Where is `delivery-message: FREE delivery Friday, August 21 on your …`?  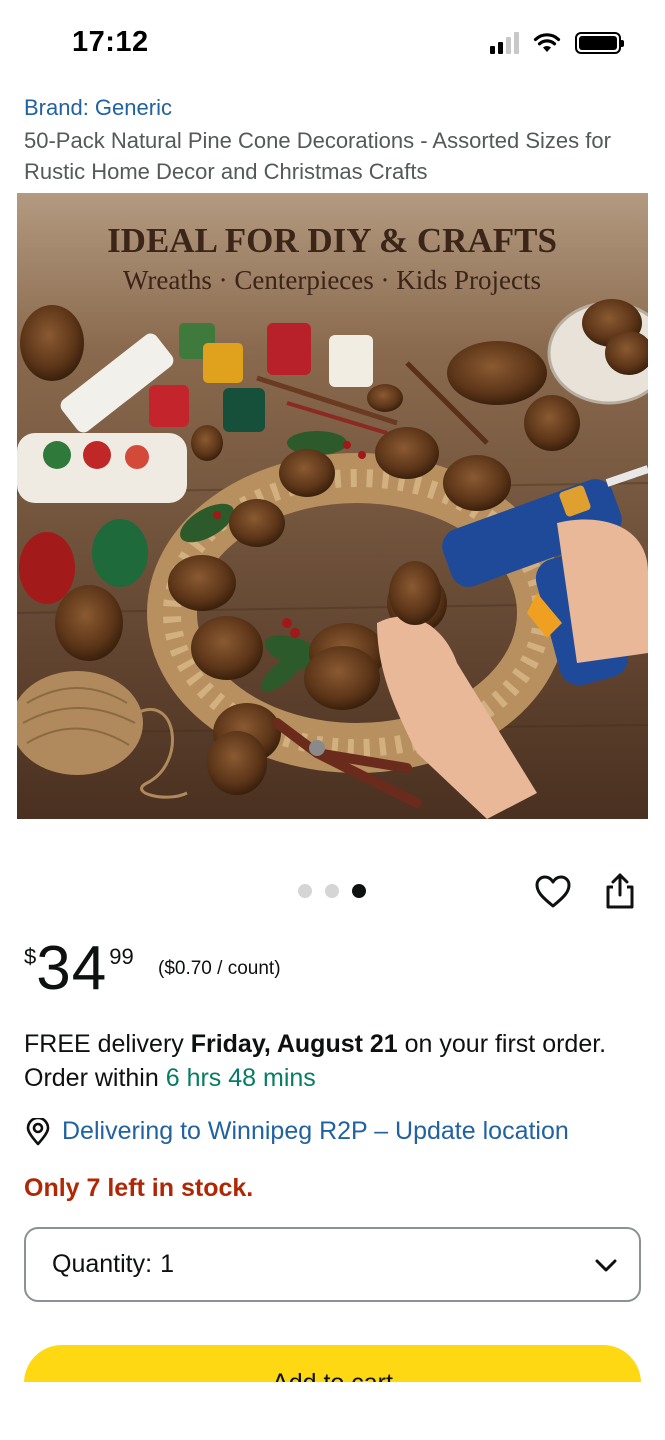 delivery-message: FREE delivery Friday, August 21 on your … is located at coordinates (334, 1061).